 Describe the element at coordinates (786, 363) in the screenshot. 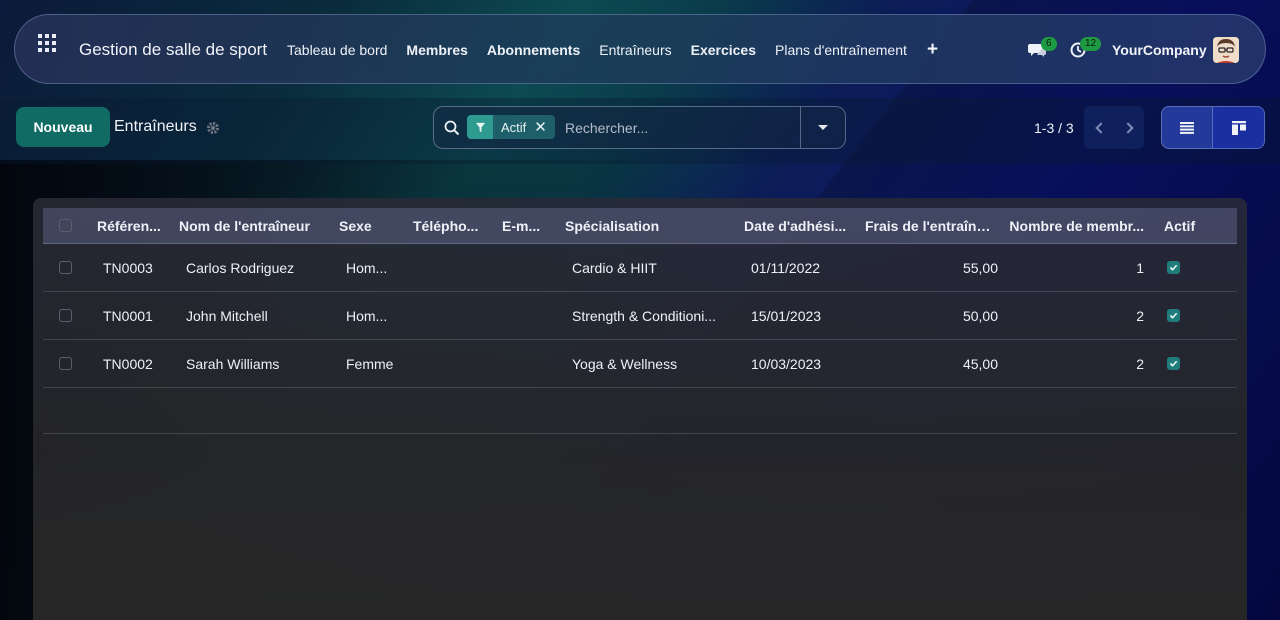

I see `cell-join-date: 10/03/2023` at that location.